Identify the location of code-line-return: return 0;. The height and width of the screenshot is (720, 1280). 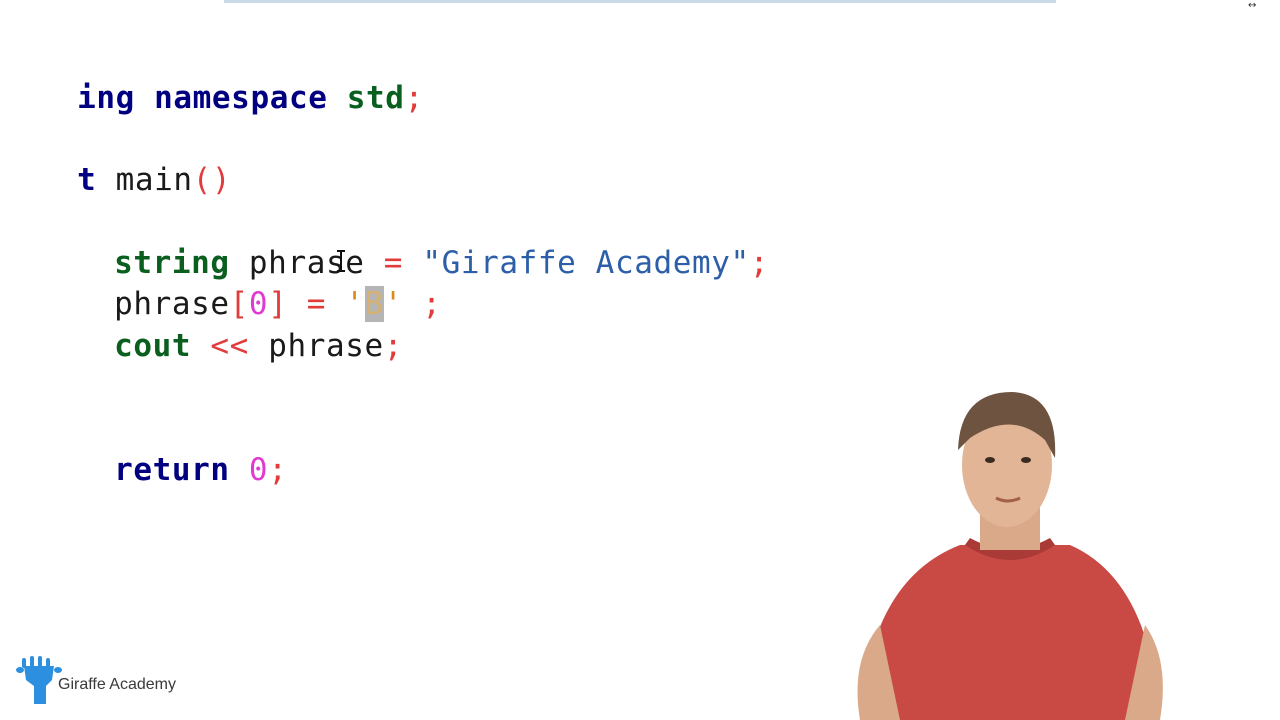
(162, 470).